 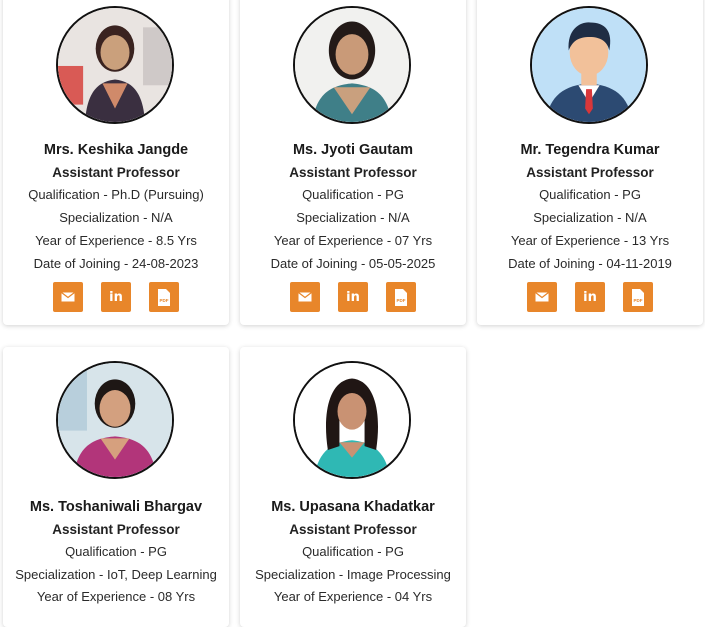 What do you see at coordinates (116, 596) in the screenshot?
I see `faculty-experience: Year of Experience - 08 Yrs` at bounding box center [116, 596].